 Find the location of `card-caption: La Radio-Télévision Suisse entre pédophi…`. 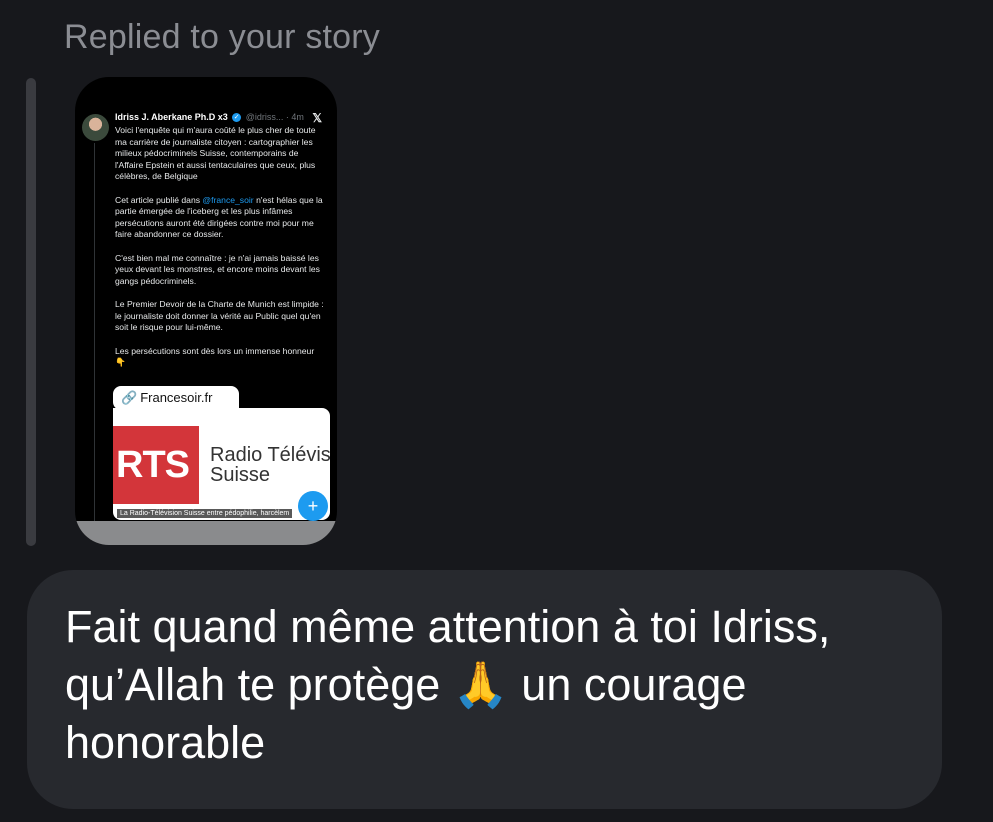

card-caption: La Radio-Télévision Suisse entre pédophi… is located at coordinates (205, 513).